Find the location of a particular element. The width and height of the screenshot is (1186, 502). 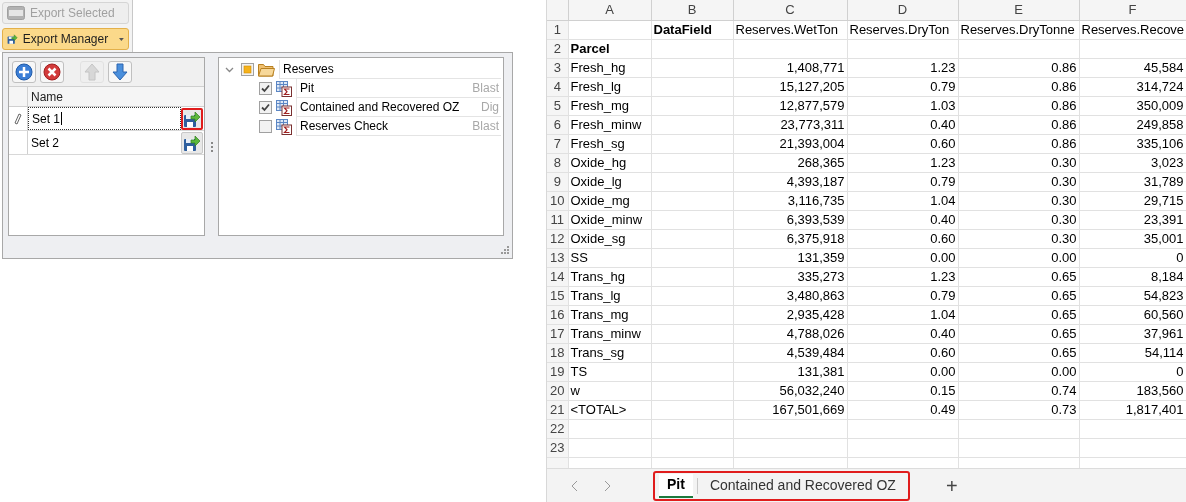

table-cell: 60,560 is located at coordinates (1132, 314).